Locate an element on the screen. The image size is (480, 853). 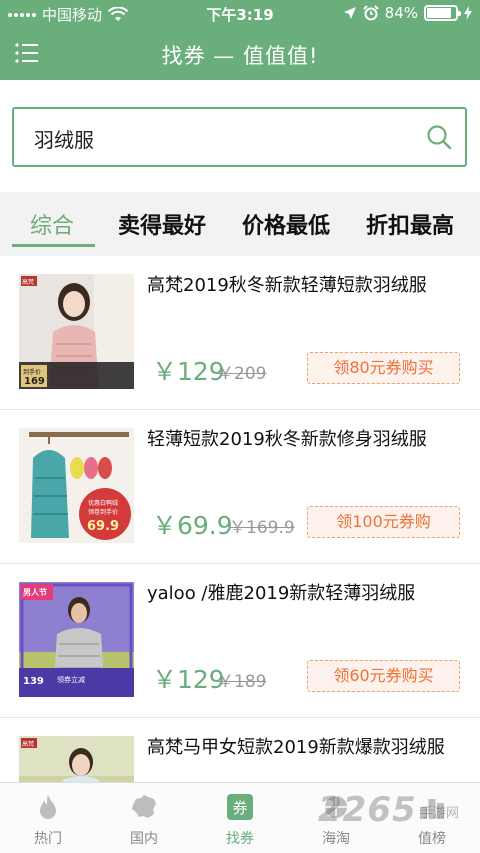
product-image: 169 到手价 高梵 is located at coordinates (76, 331).